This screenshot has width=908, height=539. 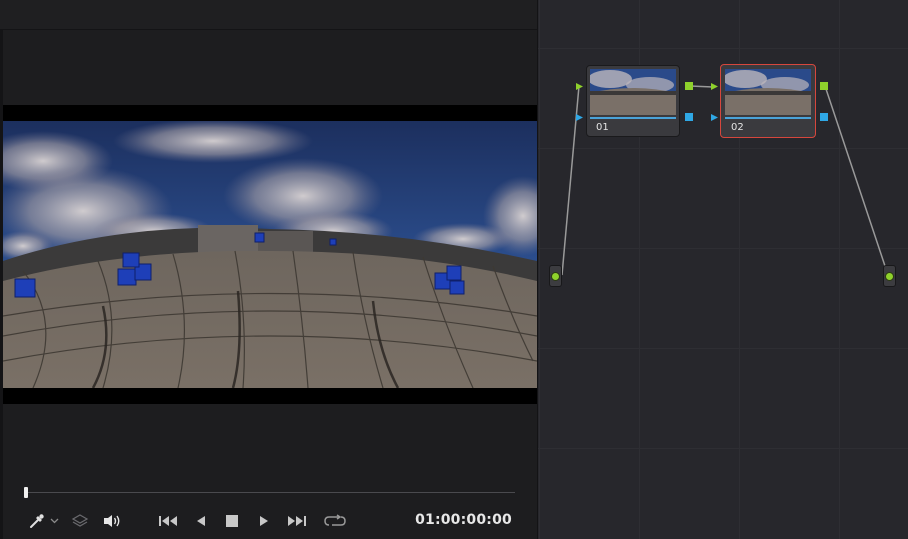 I want to click on node-01: 01, so click(x=633, y=101).